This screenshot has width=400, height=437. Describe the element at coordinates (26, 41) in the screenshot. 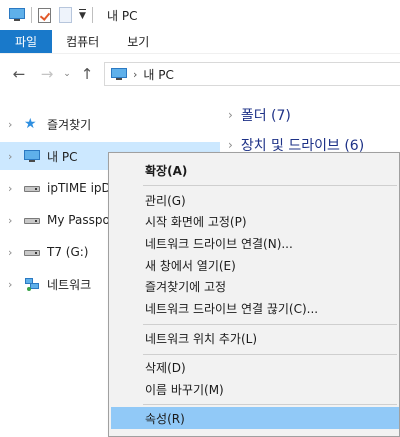

I see `tab-file: 파일` at that location.